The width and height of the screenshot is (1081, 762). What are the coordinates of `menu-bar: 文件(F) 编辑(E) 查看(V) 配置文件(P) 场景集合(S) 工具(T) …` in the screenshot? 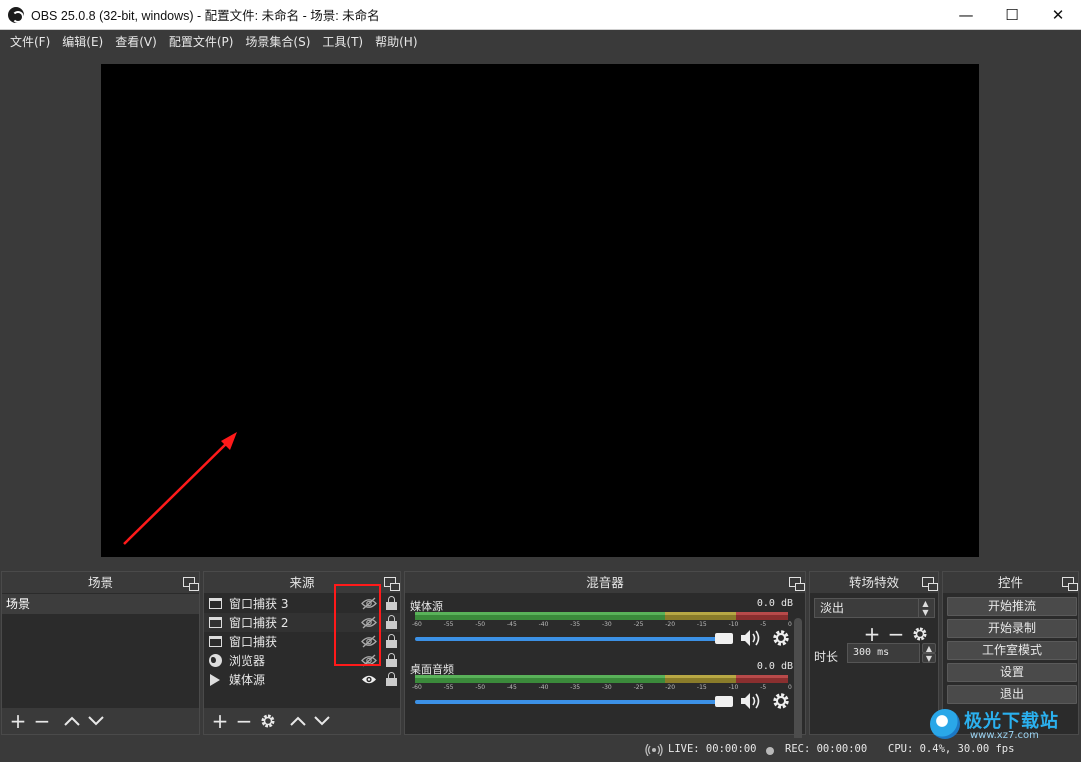 It's located at (540, 42).